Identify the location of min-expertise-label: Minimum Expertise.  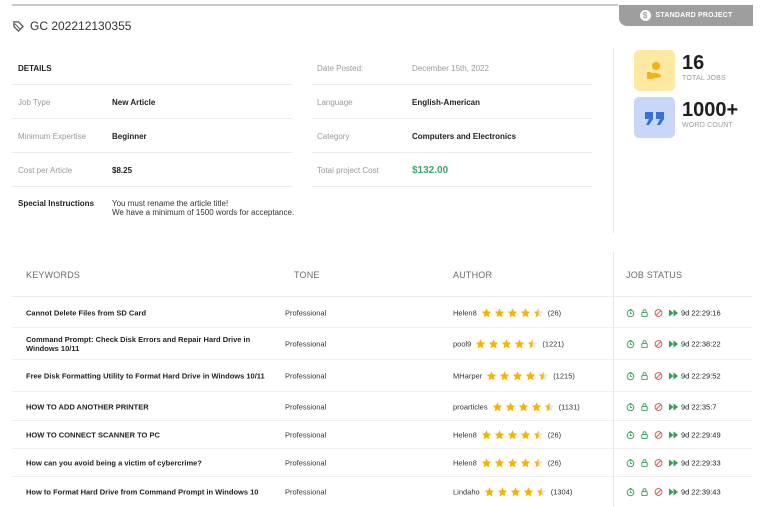
(52, 136).